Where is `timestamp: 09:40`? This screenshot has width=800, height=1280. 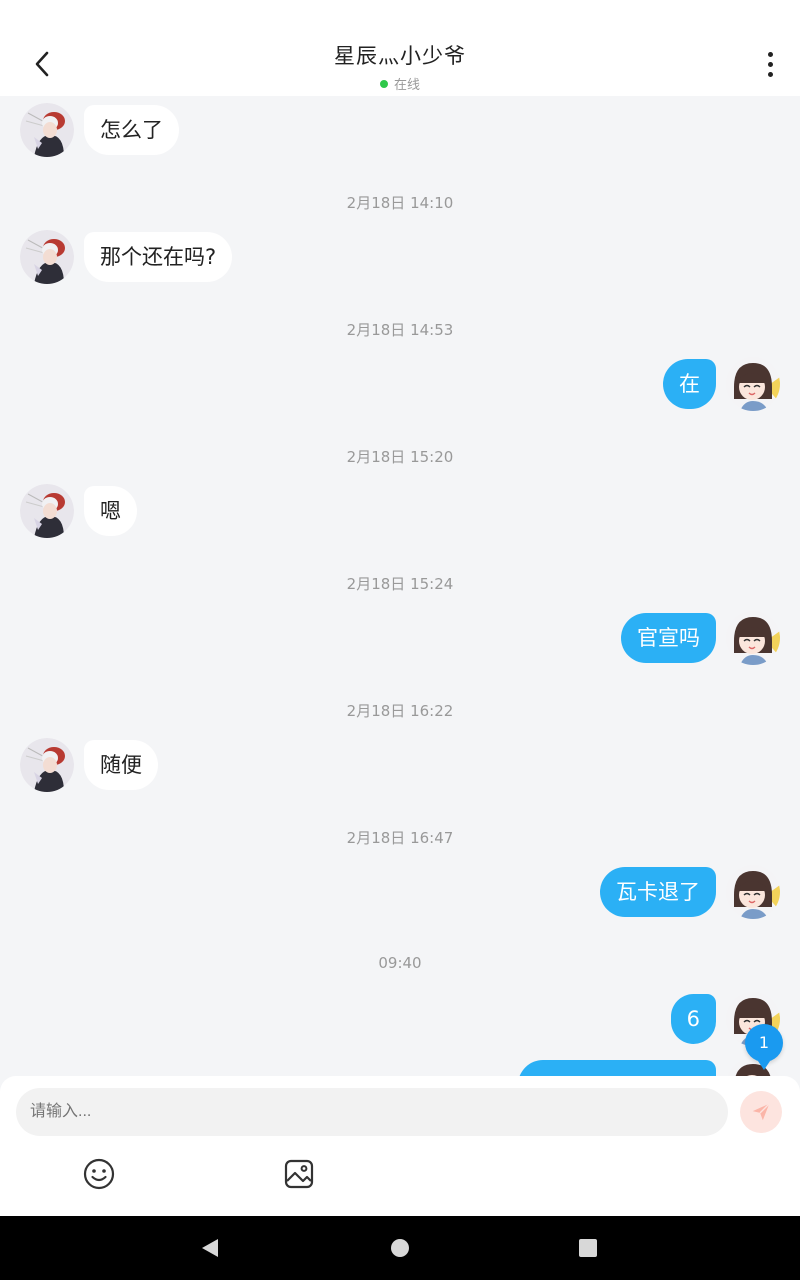
timestamp: 09:40 is located at coordinates (400, 963).